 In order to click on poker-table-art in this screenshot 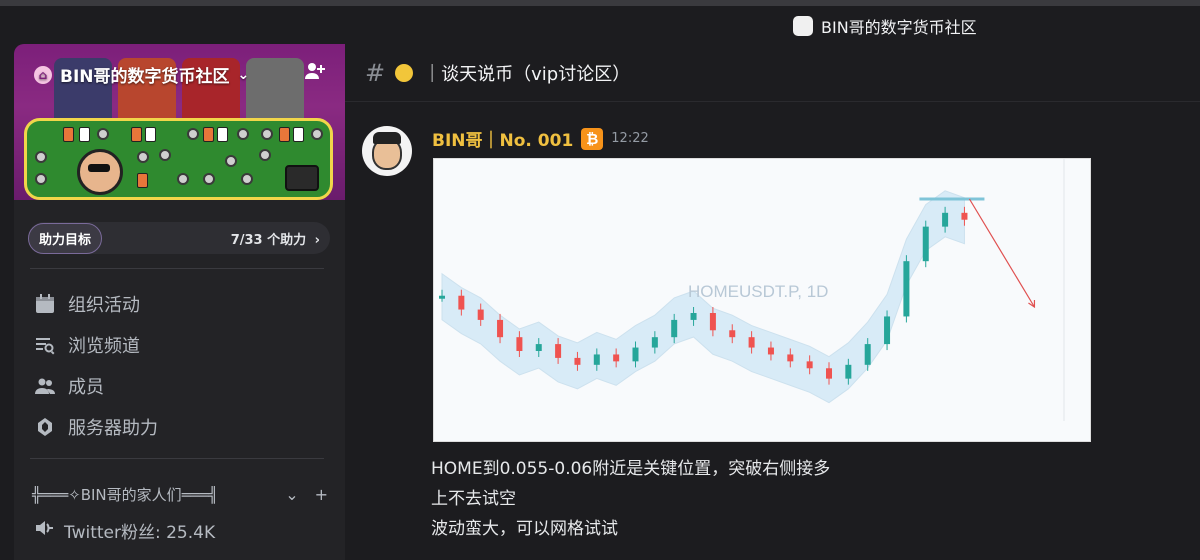, I will do `click(178, 159)`.